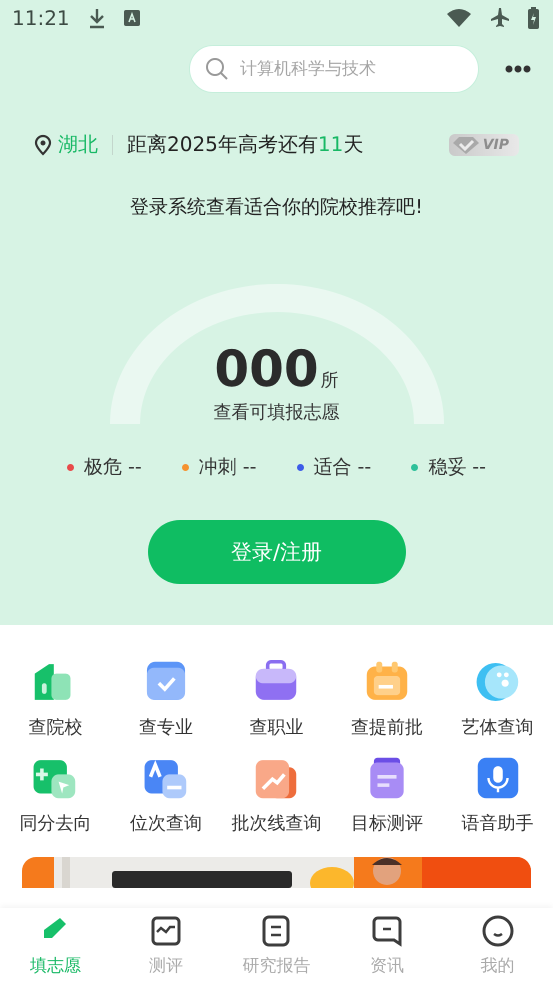 The width and height of the screenshot is (553, 983). Describe the element at coordinates (500, 18) in the screenshot. I see `airplane-icon` at that location.